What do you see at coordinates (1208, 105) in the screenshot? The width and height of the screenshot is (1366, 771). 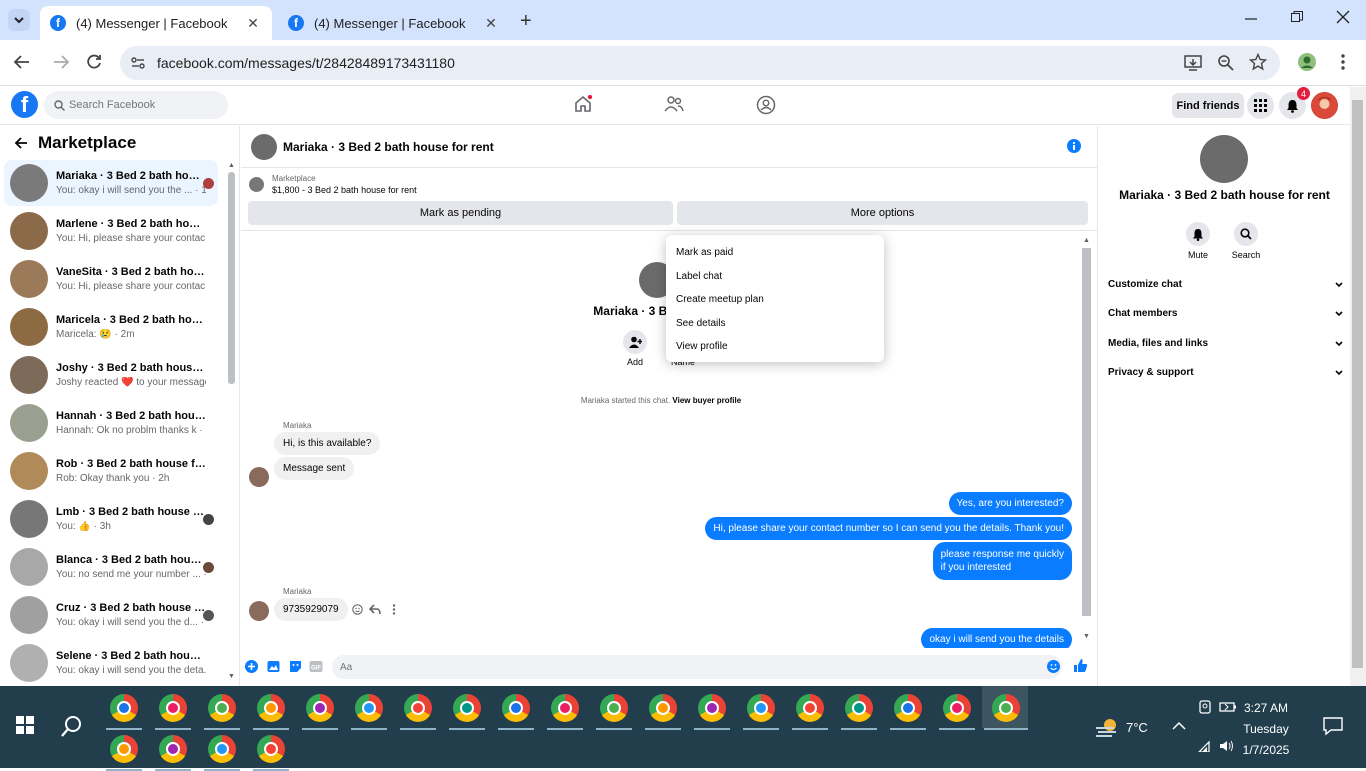 I see `find-friends-button: Find friends` at bounding box center [1208, 105].